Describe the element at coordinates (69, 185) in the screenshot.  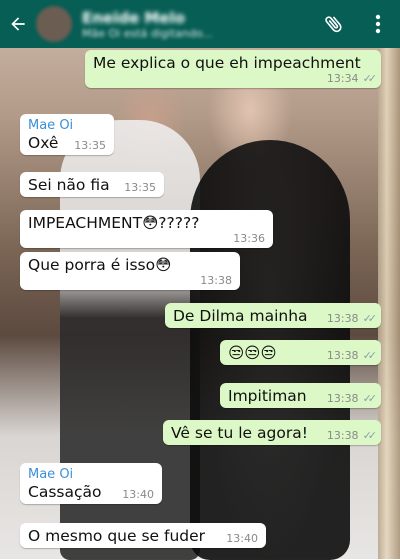
I see `message-text: Sei não fia` at that location.